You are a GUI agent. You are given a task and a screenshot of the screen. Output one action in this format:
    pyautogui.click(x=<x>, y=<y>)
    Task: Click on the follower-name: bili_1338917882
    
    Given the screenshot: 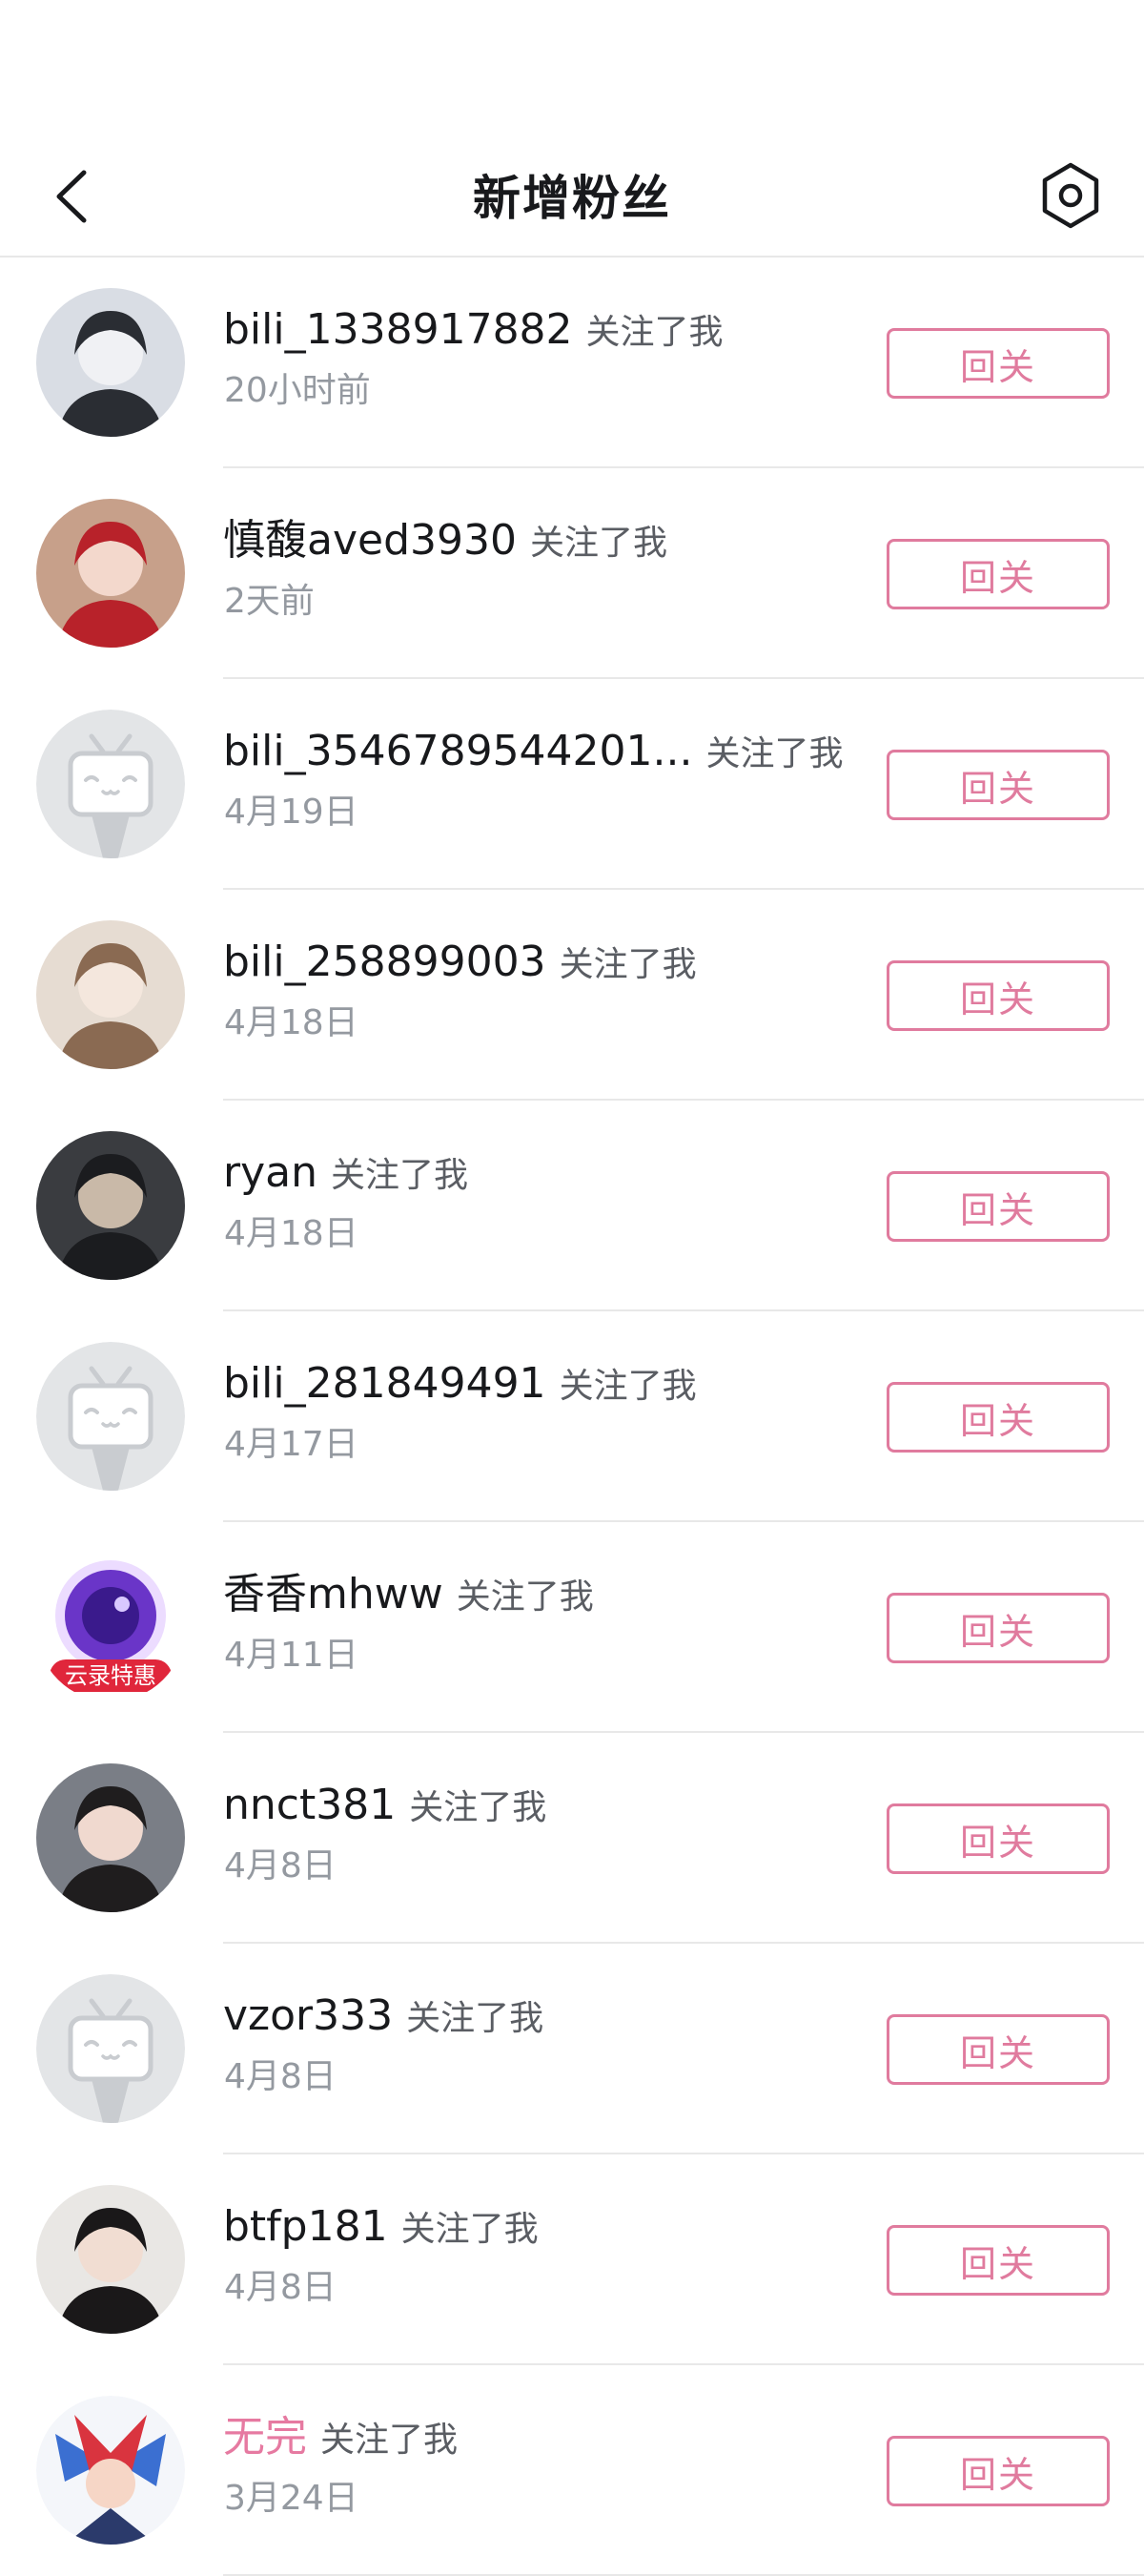 What is the action you would take?
    pyautogui.click(x=398, y=329)
    